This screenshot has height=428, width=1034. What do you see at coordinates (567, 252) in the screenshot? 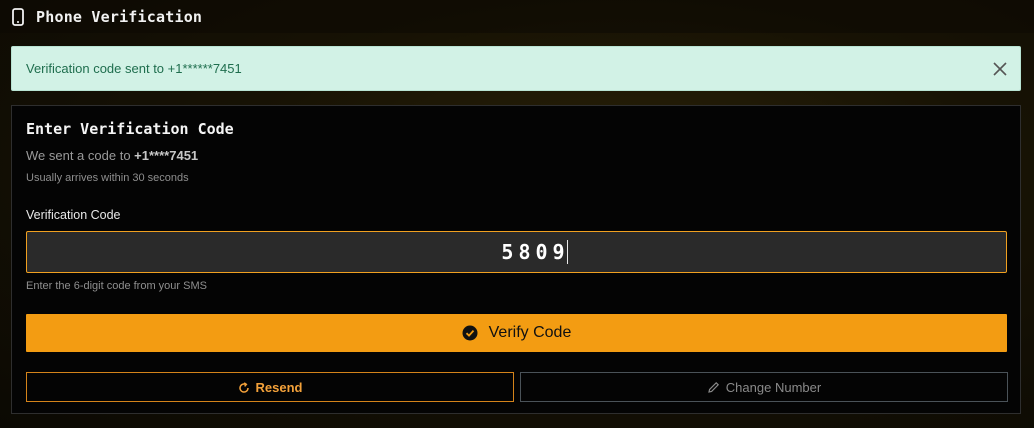
I see `text-caret` at bounding box center [567, 252].